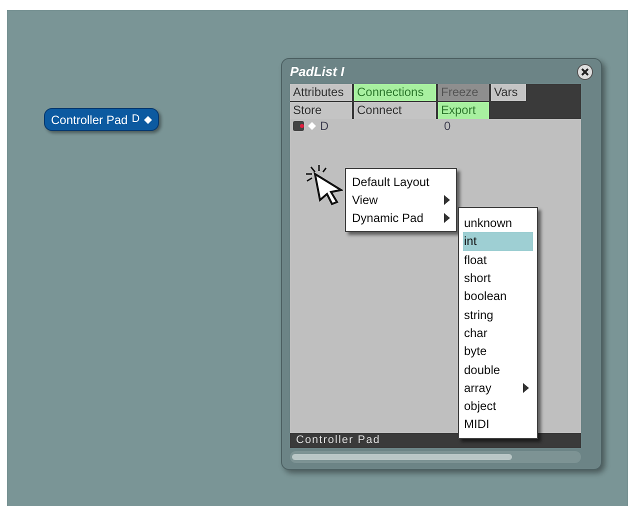  Describe the element at coordinates (498, 241) in the screenshot. I see `menu-item: int` at that location.